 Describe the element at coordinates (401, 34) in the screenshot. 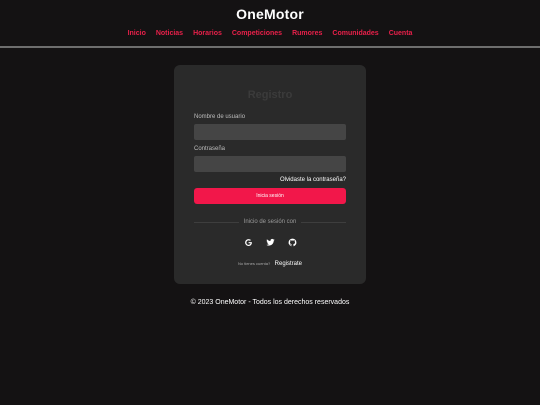

I see `nav-link-cuenta: Cuenta` at that location.